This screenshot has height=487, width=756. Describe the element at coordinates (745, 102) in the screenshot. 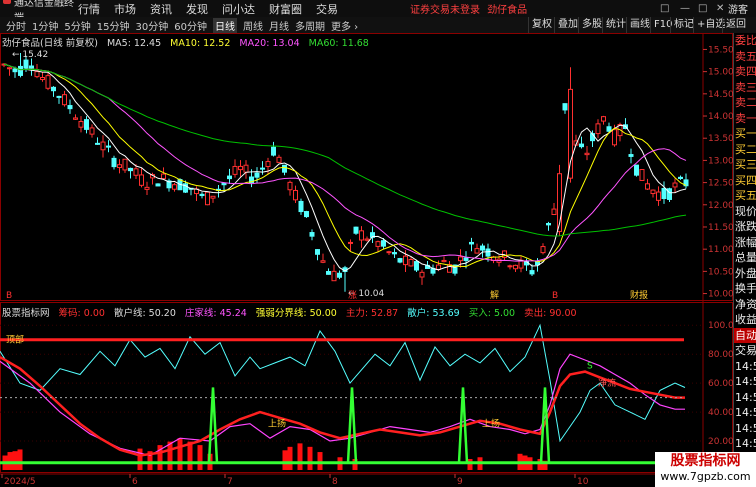

I see `quote-panel-item: 卖二` at that location.